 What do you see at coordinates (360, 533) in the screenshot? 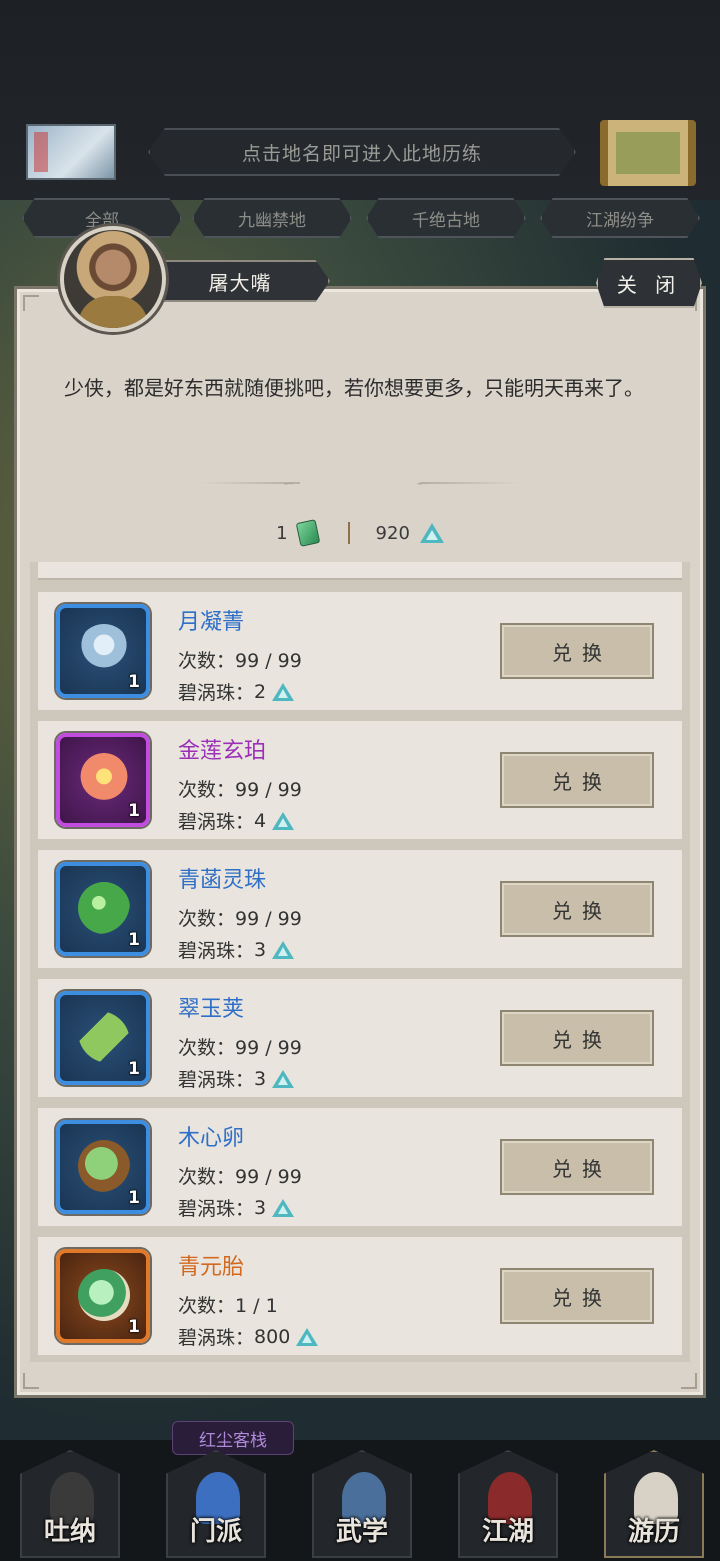
I see `currency-row: 1 920` at bounding box center [360, 533].